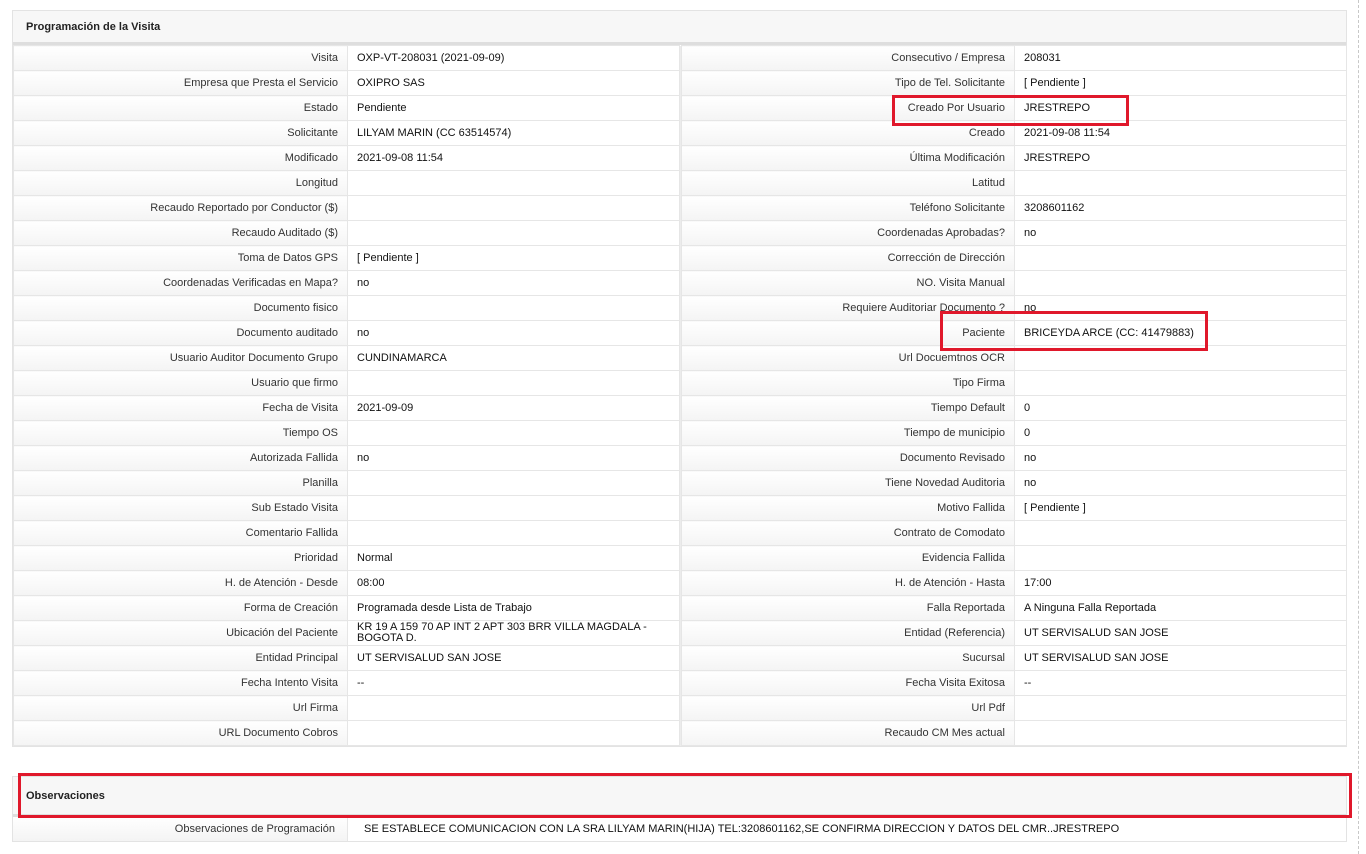  Describe the element at coordinates (513, 158) in the screenshot. I see `left-value: 2021-09-08 11:54` at that location.